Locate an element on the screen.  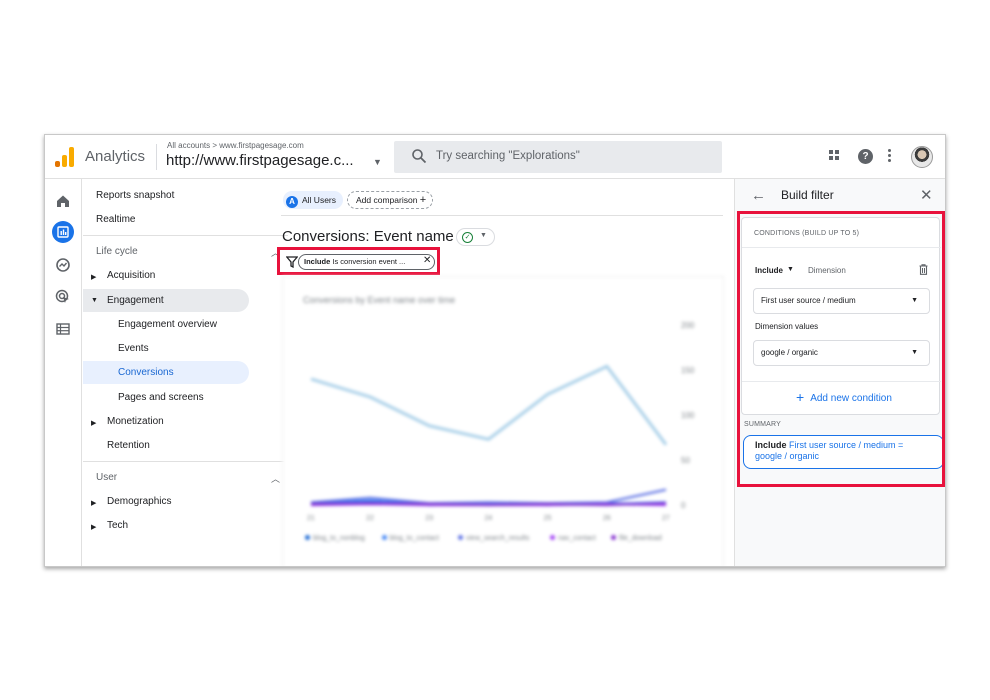
legend-label: blog_to_nonblog is located at coordinates (339, 538).